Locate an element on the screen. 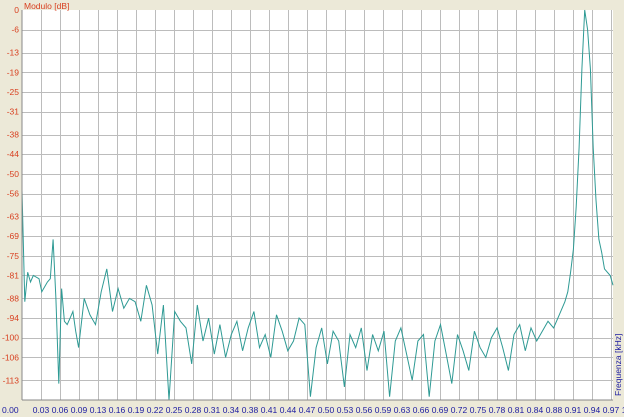  x-tick-label: 0.16 is located at coordinates (117, 410).